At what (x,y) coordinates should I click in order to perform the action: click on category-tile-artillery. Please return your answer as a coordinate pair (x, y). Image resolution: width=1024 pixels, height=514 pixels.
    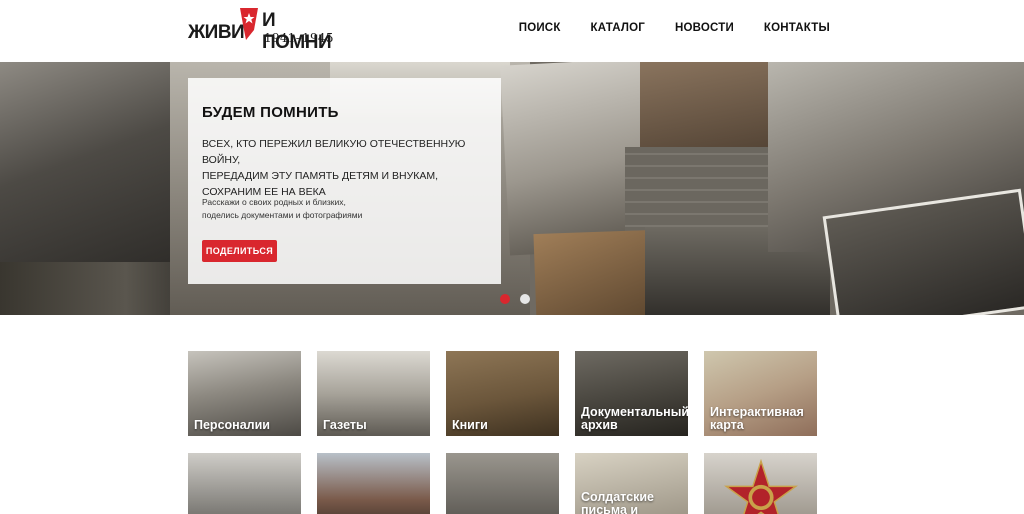
    Looking at the image, I should click on (244, 483).